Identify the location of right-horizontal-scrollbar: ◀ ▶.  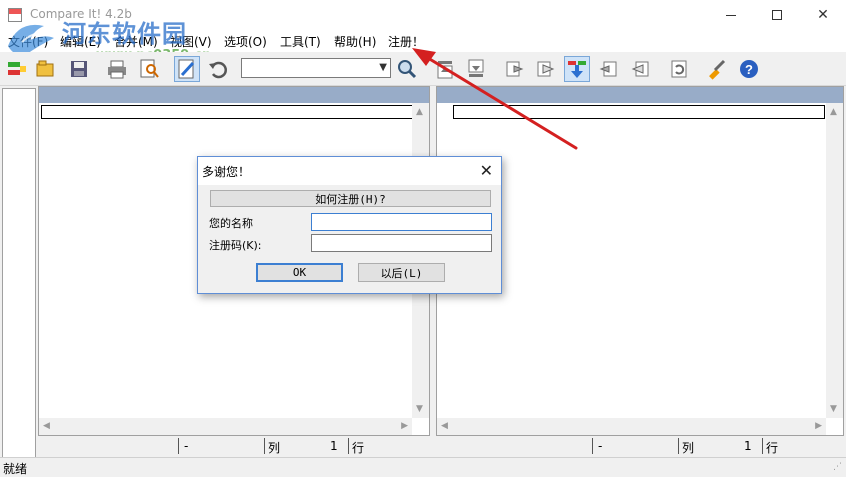
(631, 426).